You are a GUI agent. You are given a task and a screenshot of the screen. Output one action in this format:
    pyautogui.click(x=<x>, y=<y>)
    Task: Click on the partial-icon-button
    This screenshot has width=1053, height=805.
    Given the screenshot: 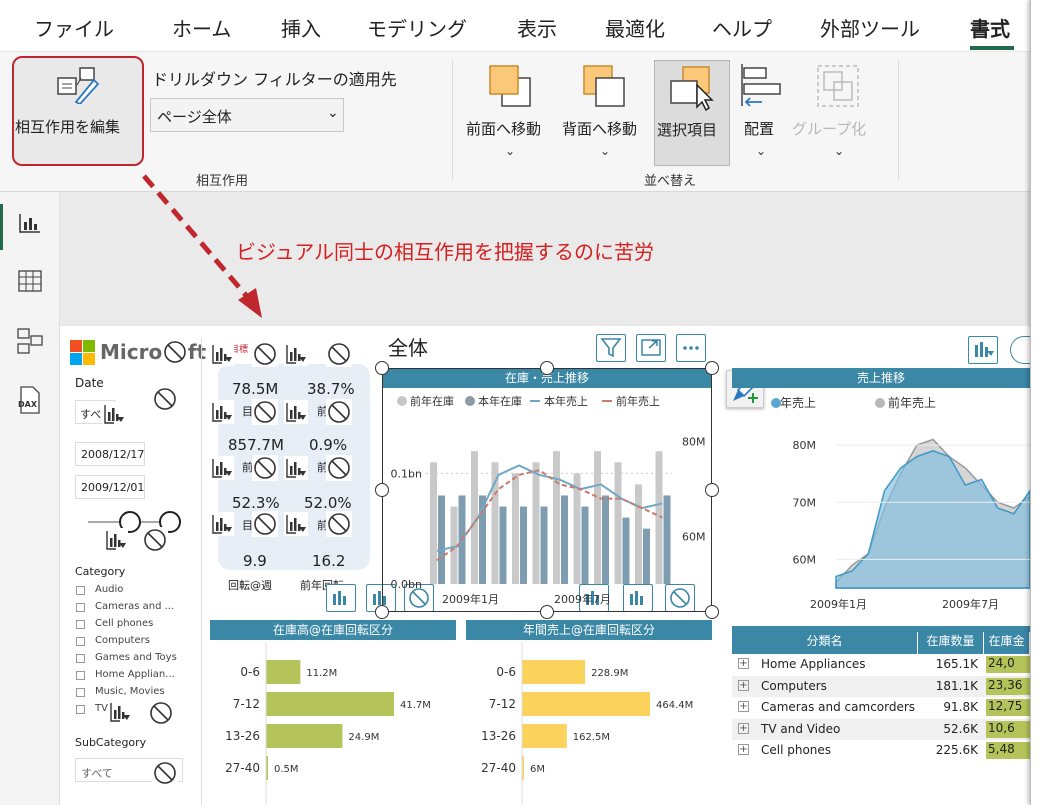 What is the action you would take?
    pyautogui.click(x=1020, y=350)
    